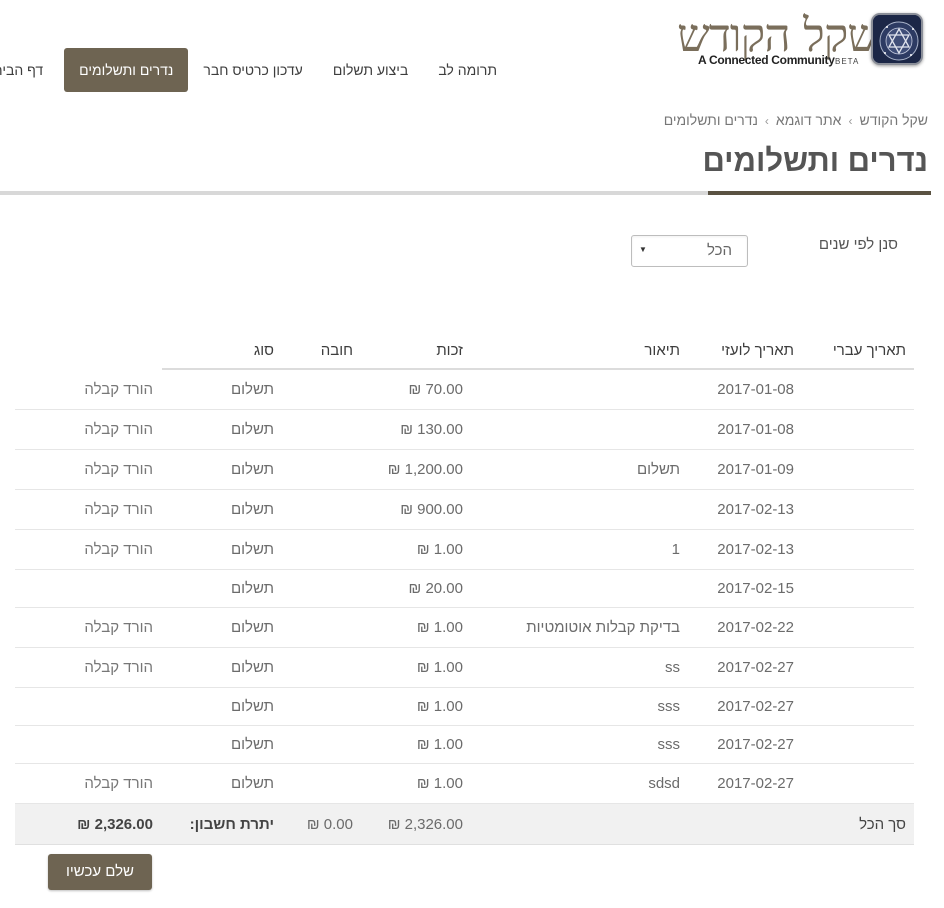  Describe the element at coordinates (710, 120) in the screenshot. I see `breadcrumb-current: נדרים ותשלומים` at that location.